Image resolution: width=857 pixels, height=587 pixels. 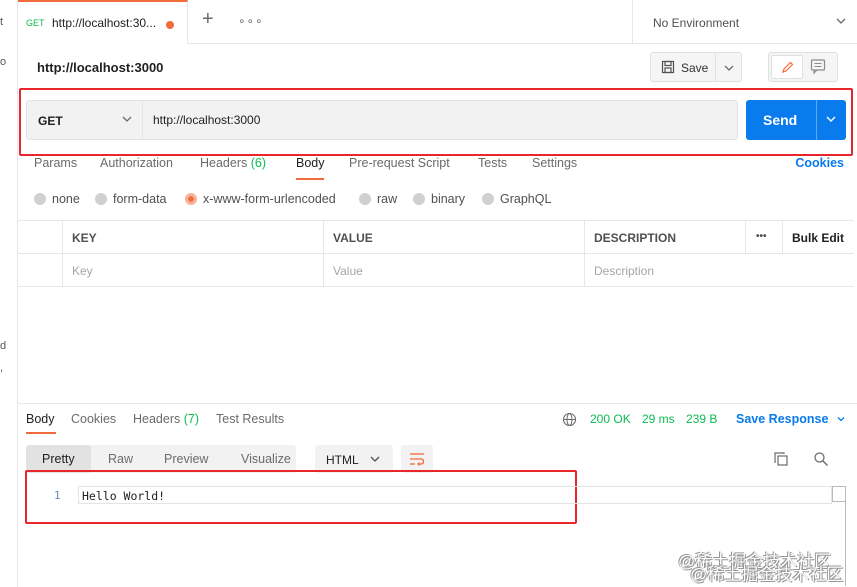 I want to click on description-input: Description, so click(x=719, y=270).